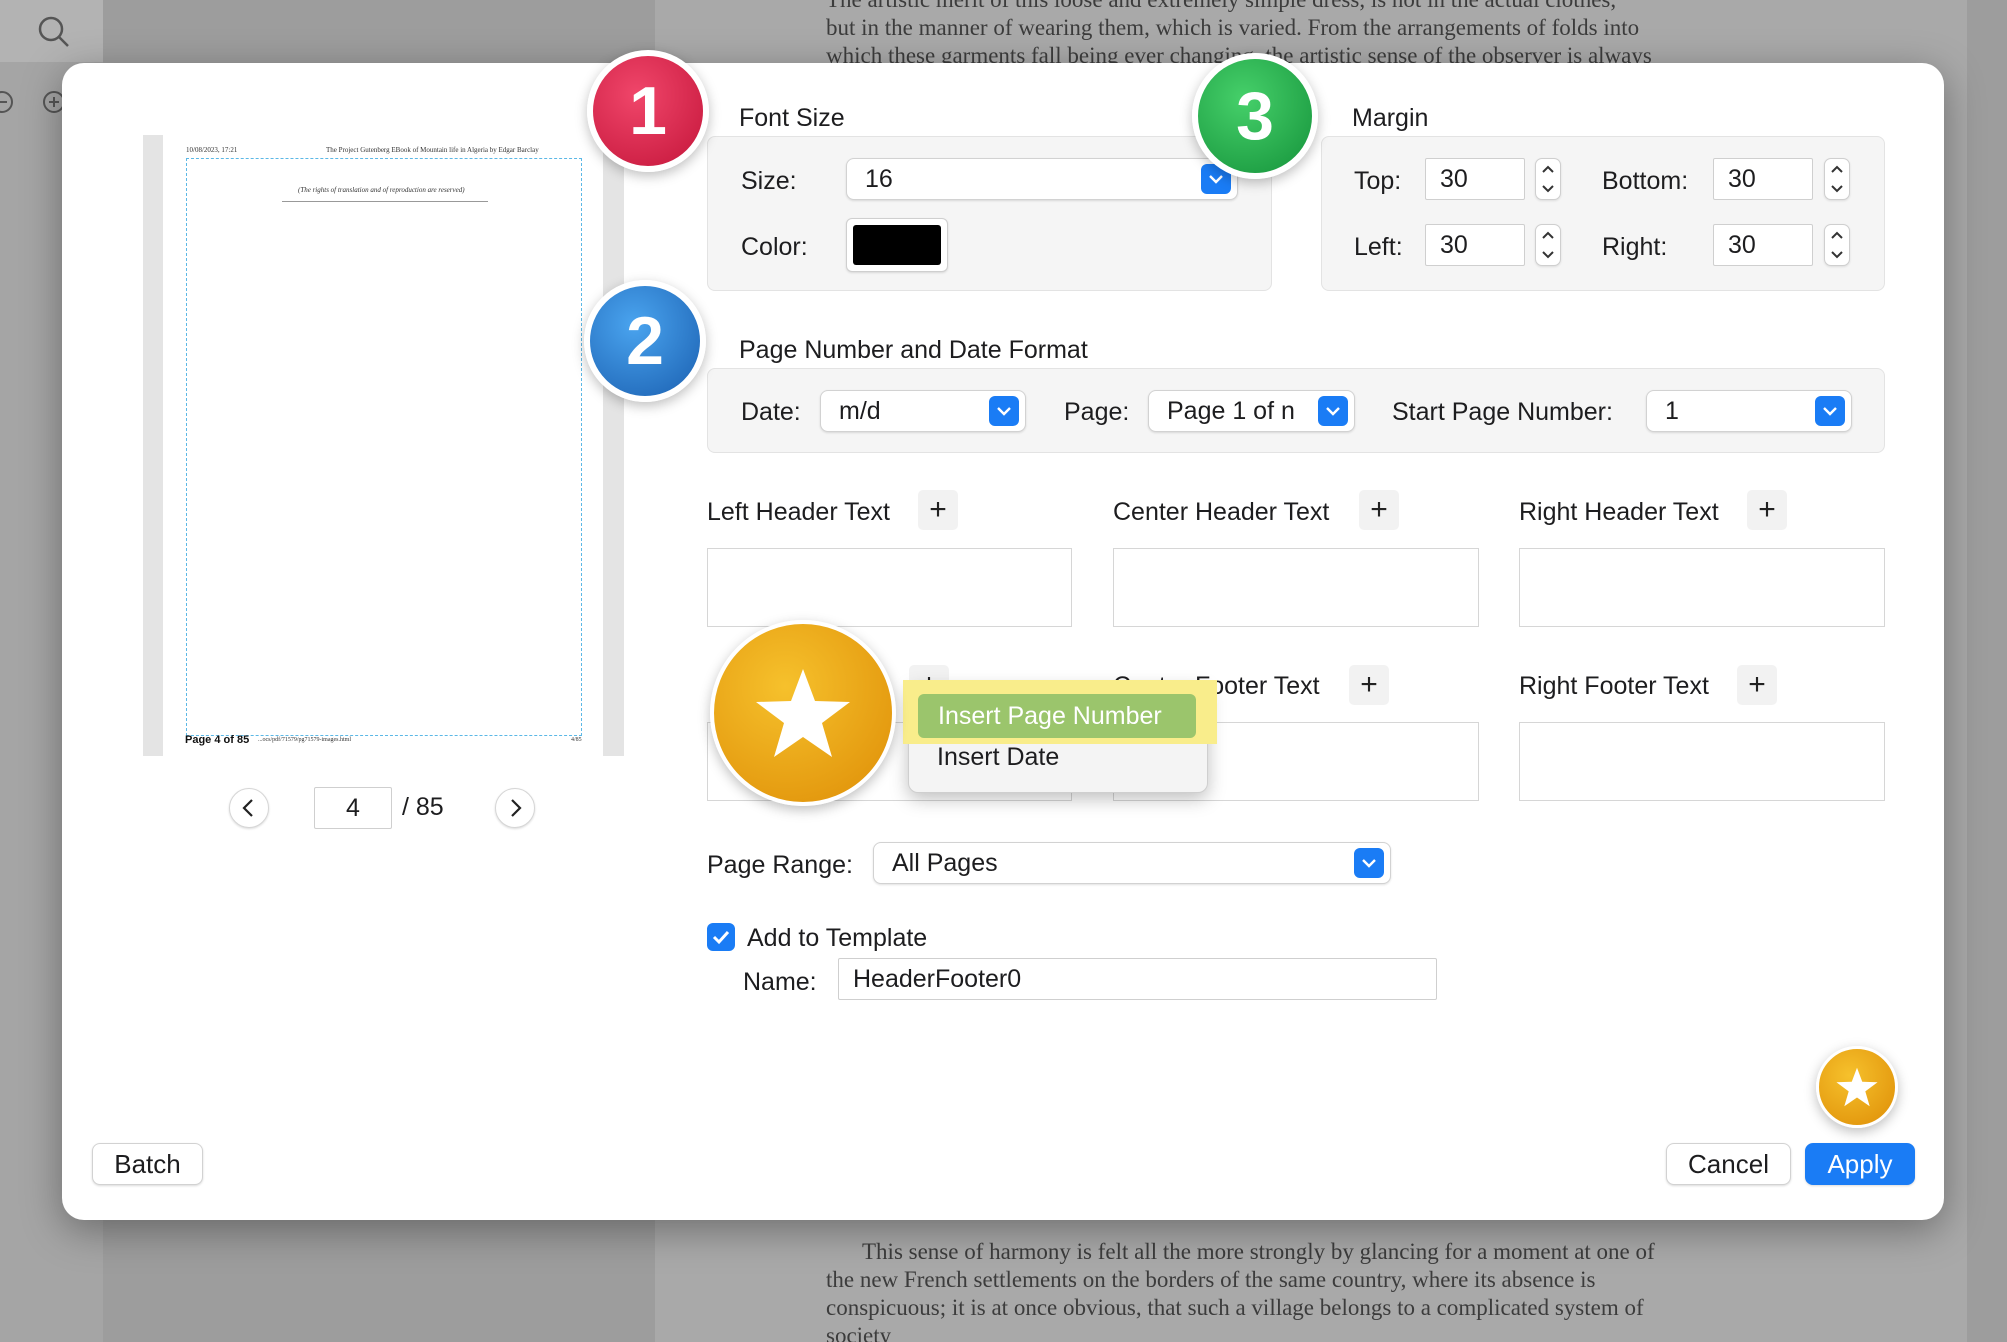 The width and height of the screenshot is (2007, 1342). Describe the element at coordinates (384, 447) in the screenshot. I see `margin-guide` at that location.